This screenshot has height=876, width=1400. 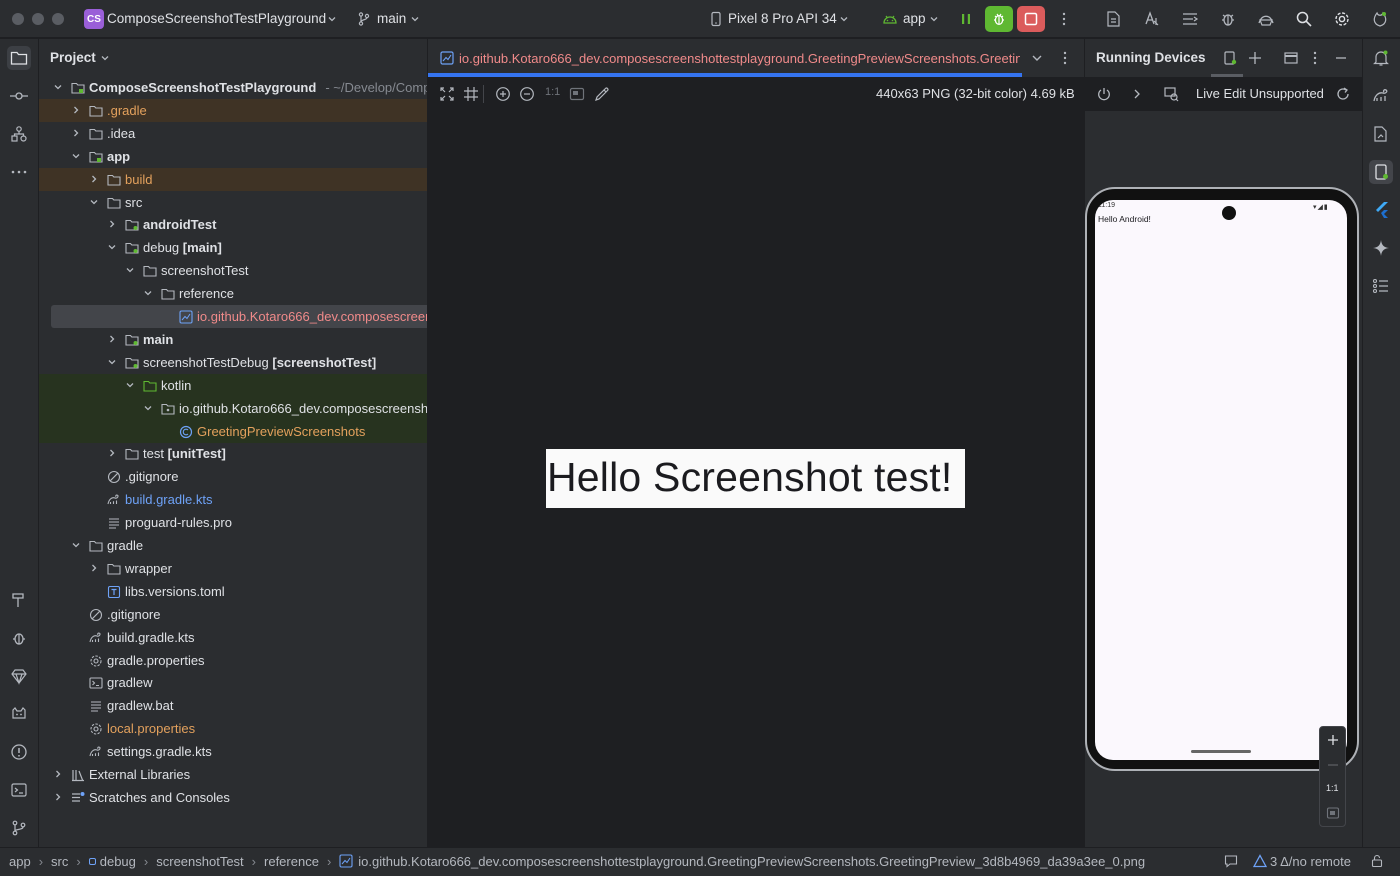 I want to click on background-toggle-icon, so click(x=577, y=94).